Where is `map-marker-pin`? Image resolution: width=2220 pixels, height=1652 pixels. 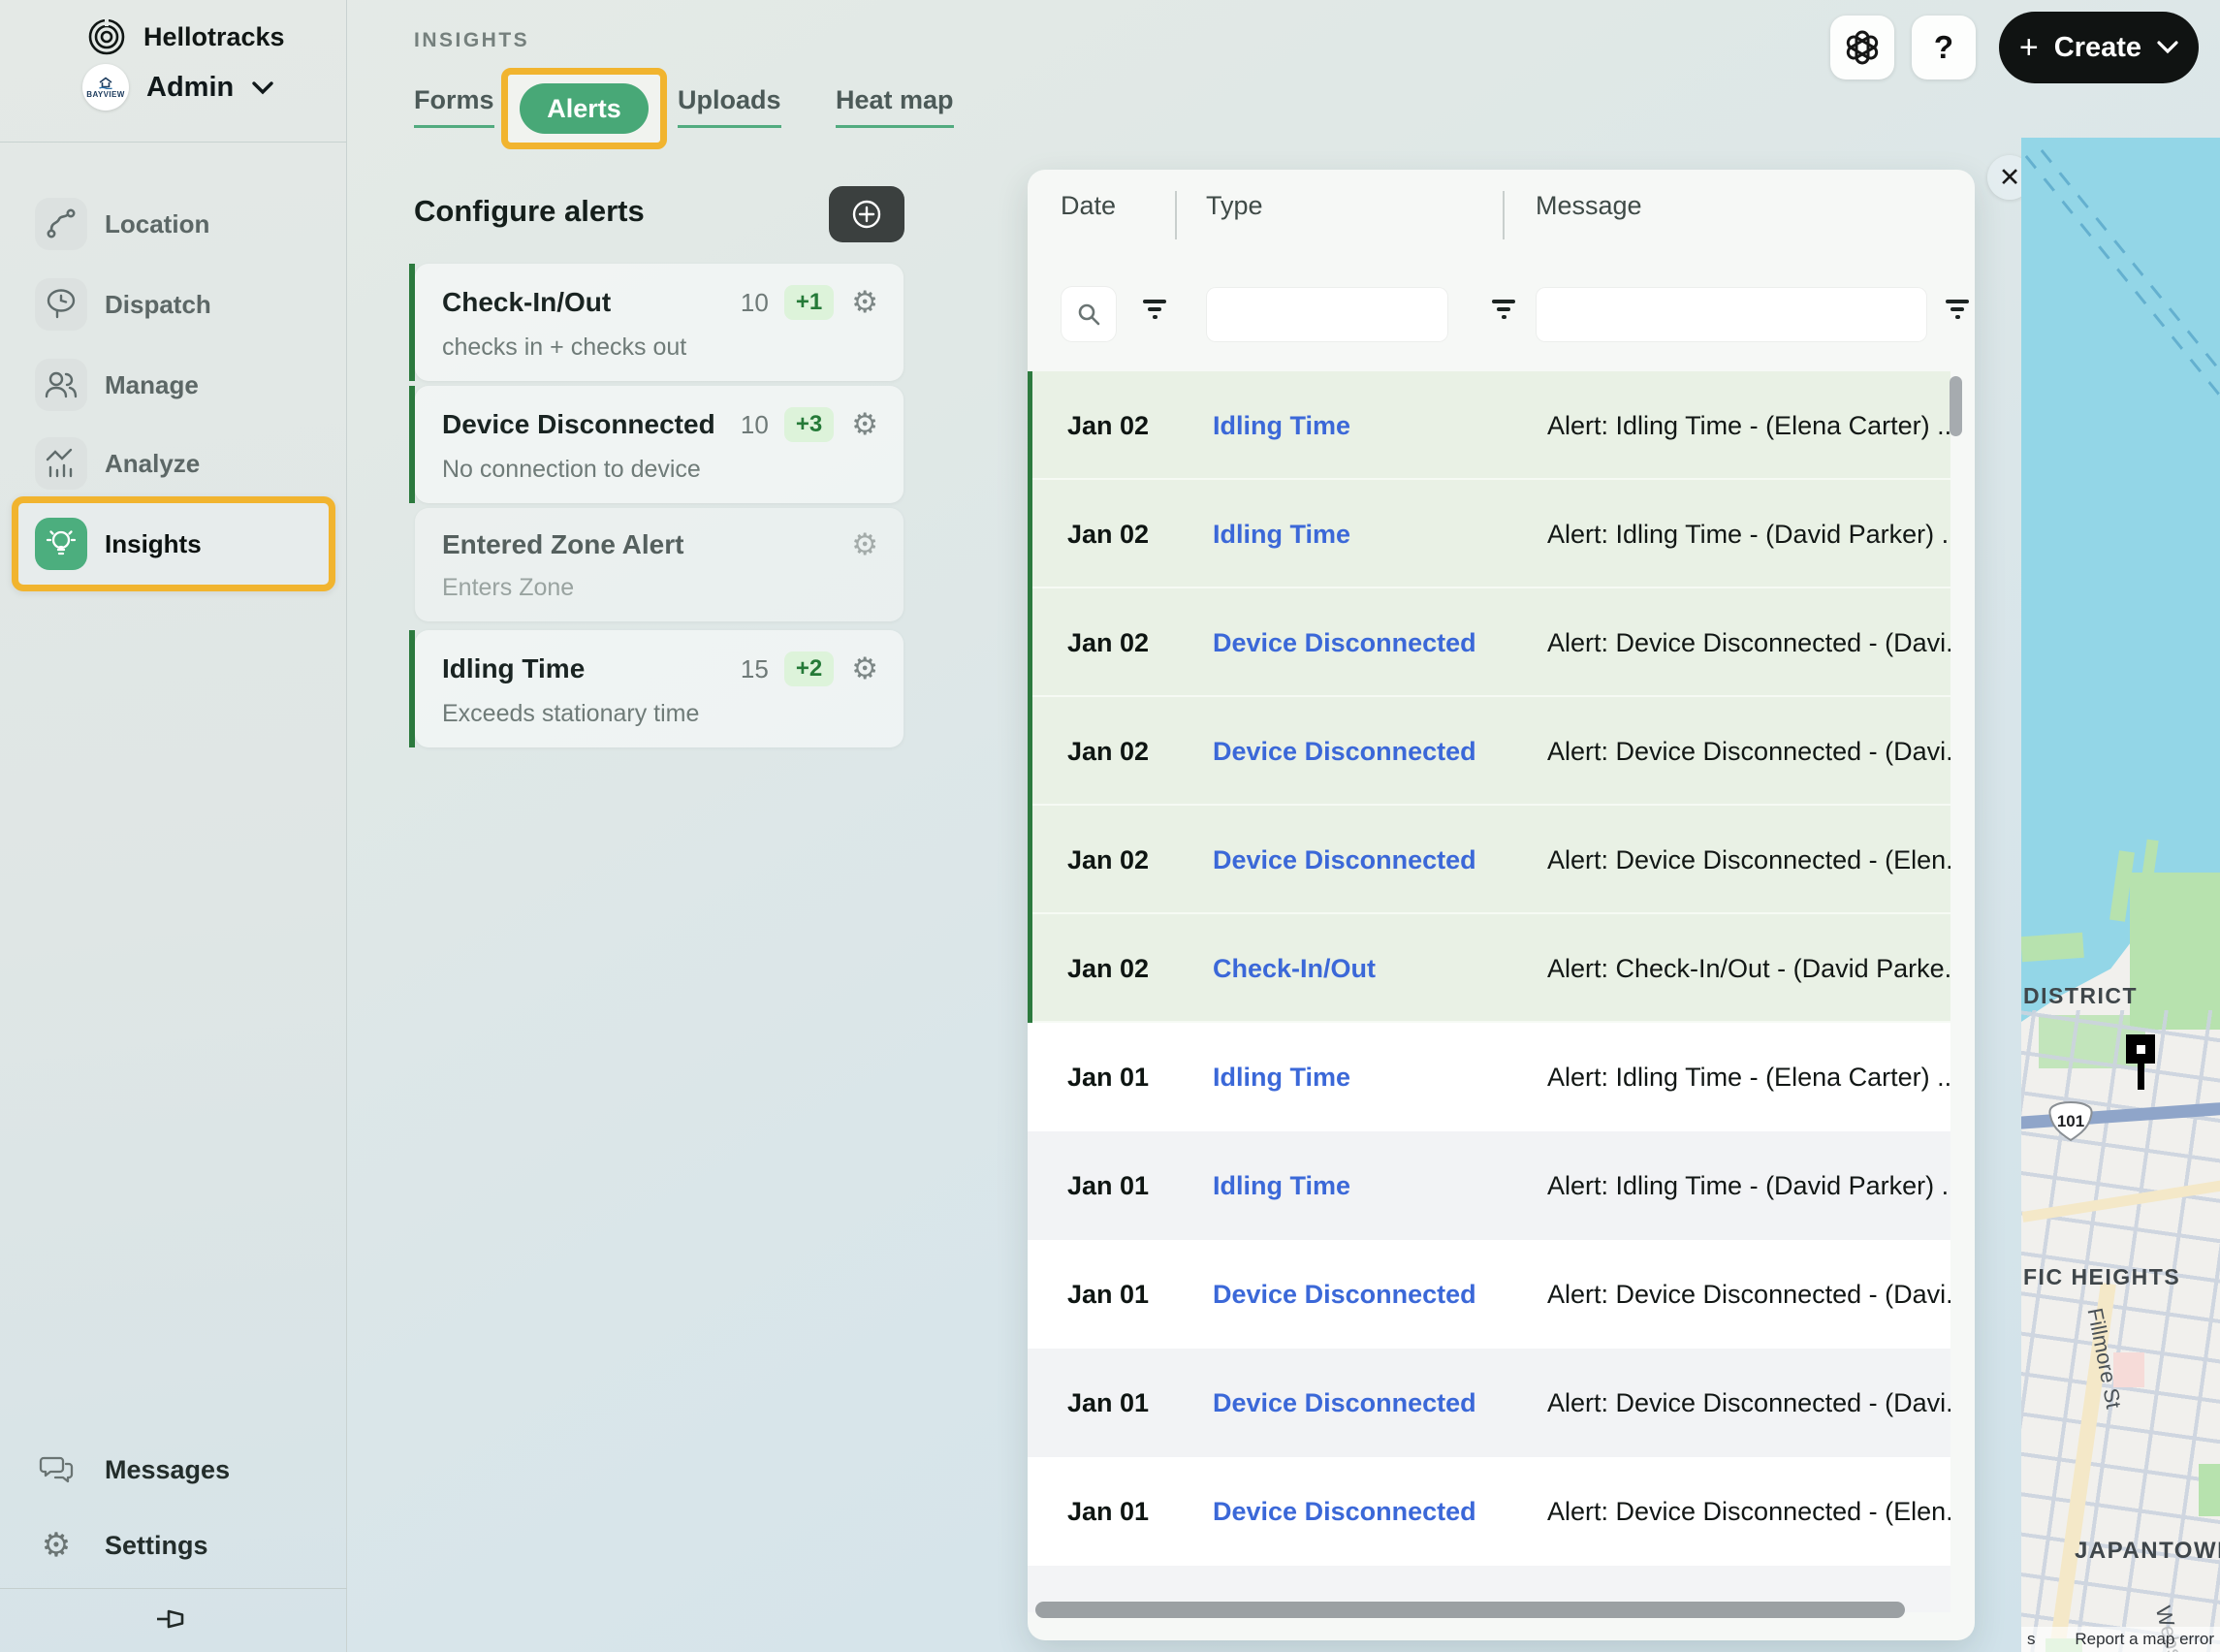
map-marker-pin is located at coordinates (2140, 1062).